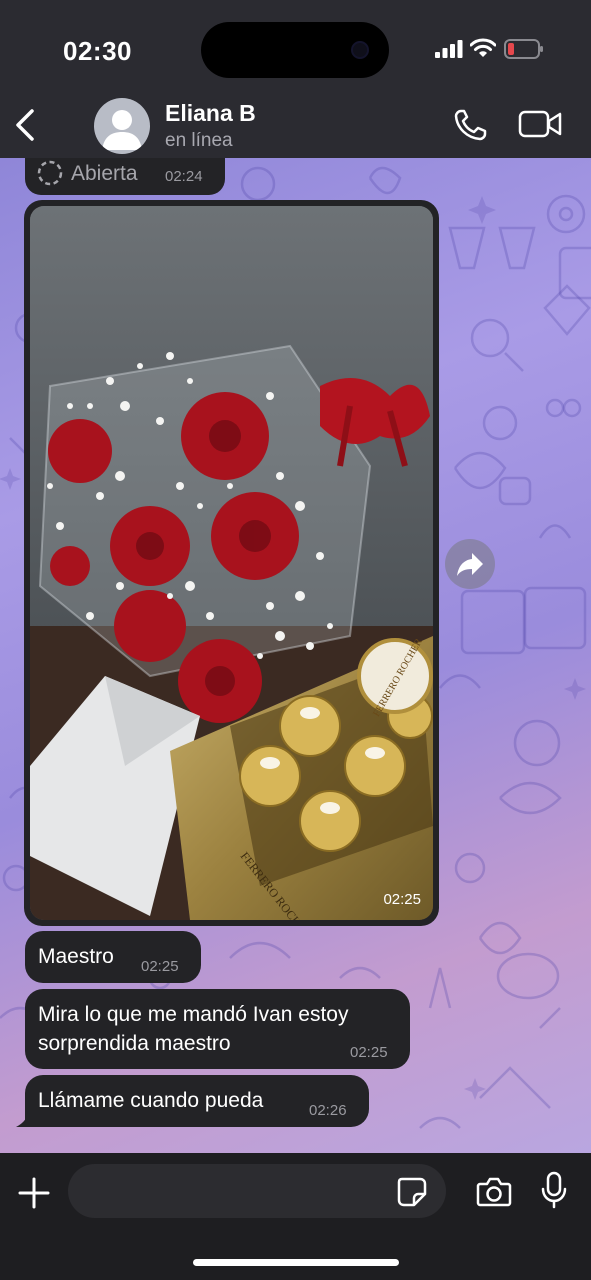  Describe the element at coordinates (97, 51) in the screenshot. I see `status-time: 02:30` at that location.